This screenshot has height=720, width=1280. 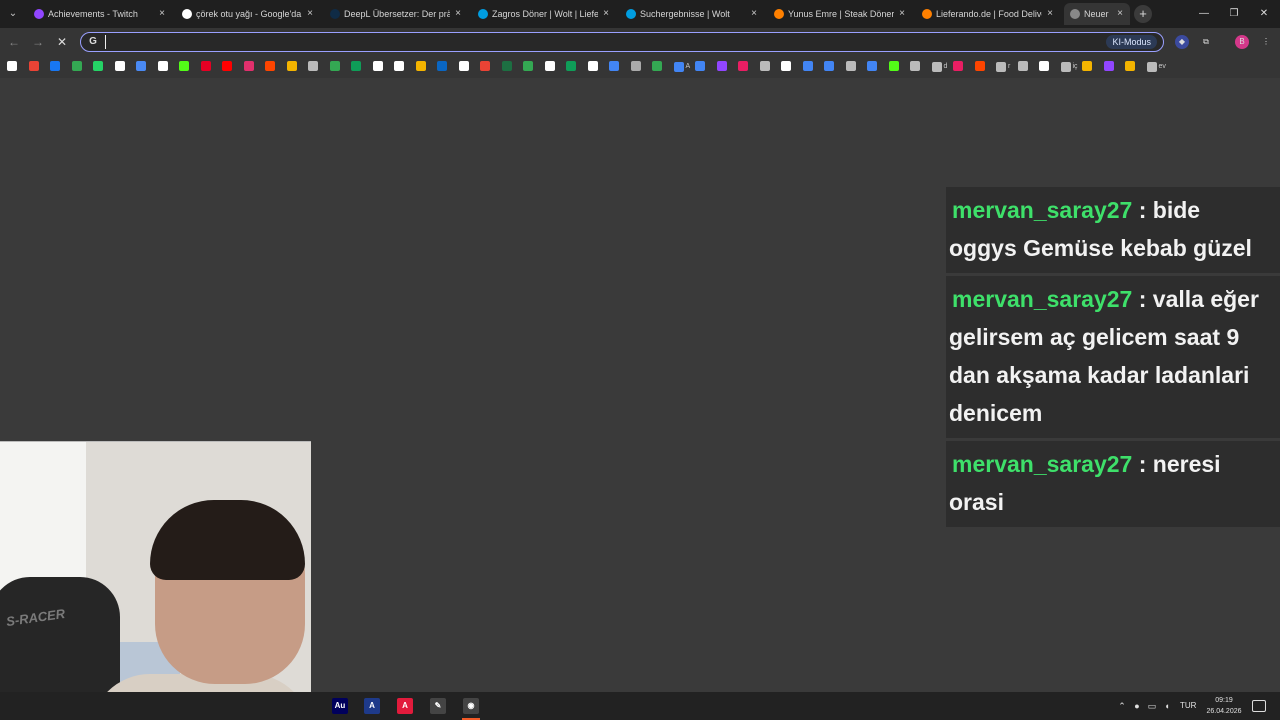 What do you see at coordinates (1069, 67) in the screenshot?
I see `bookmark-item: iç` at bounding box center [1069, 67].